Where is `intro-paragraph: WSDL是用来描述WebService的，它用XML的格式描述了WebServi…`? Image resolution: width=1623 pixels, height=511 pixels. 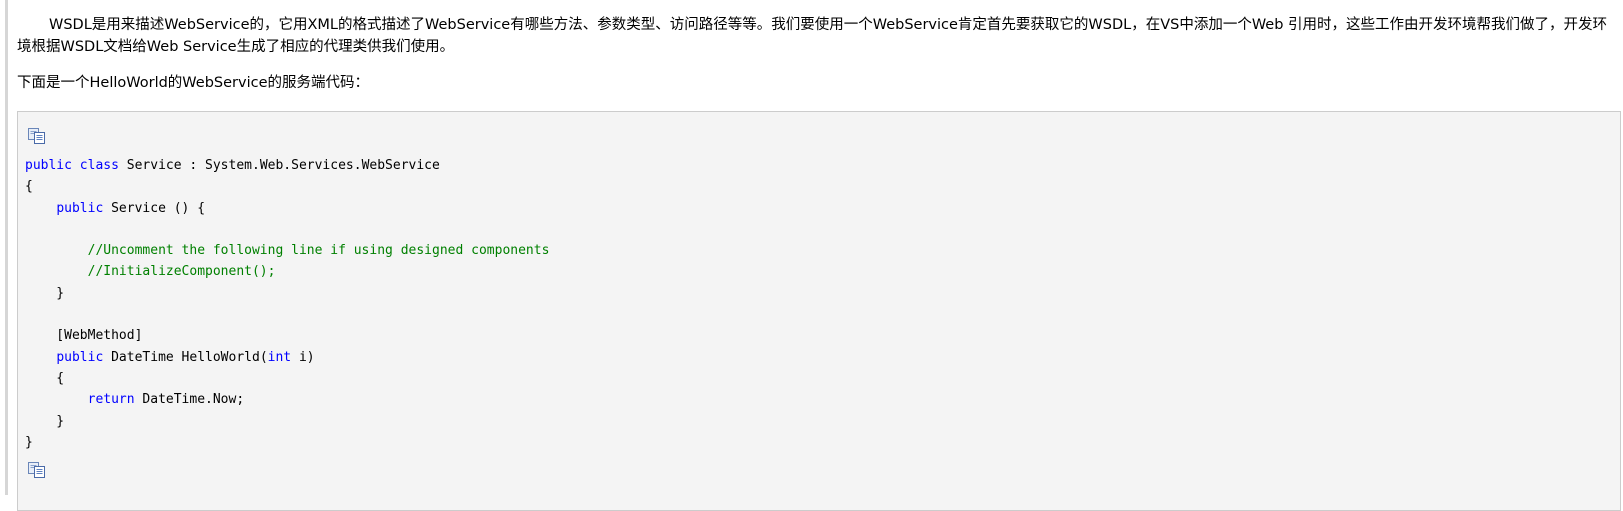 intro-paragraph: WSDL是用来描述WebService的，它用XML的格式描述了WebServi… is located at coordinates (812, 36).